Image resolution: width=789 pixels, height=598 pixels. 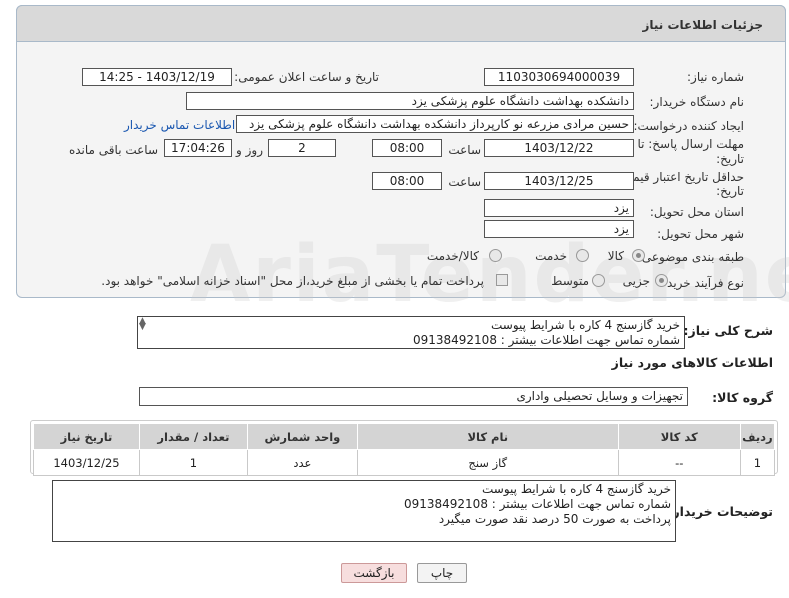 What do you see at coordinates (679, 436) in the screenshot?
I see `col-header-code: کد کالا` at bounding box center [679, 436].